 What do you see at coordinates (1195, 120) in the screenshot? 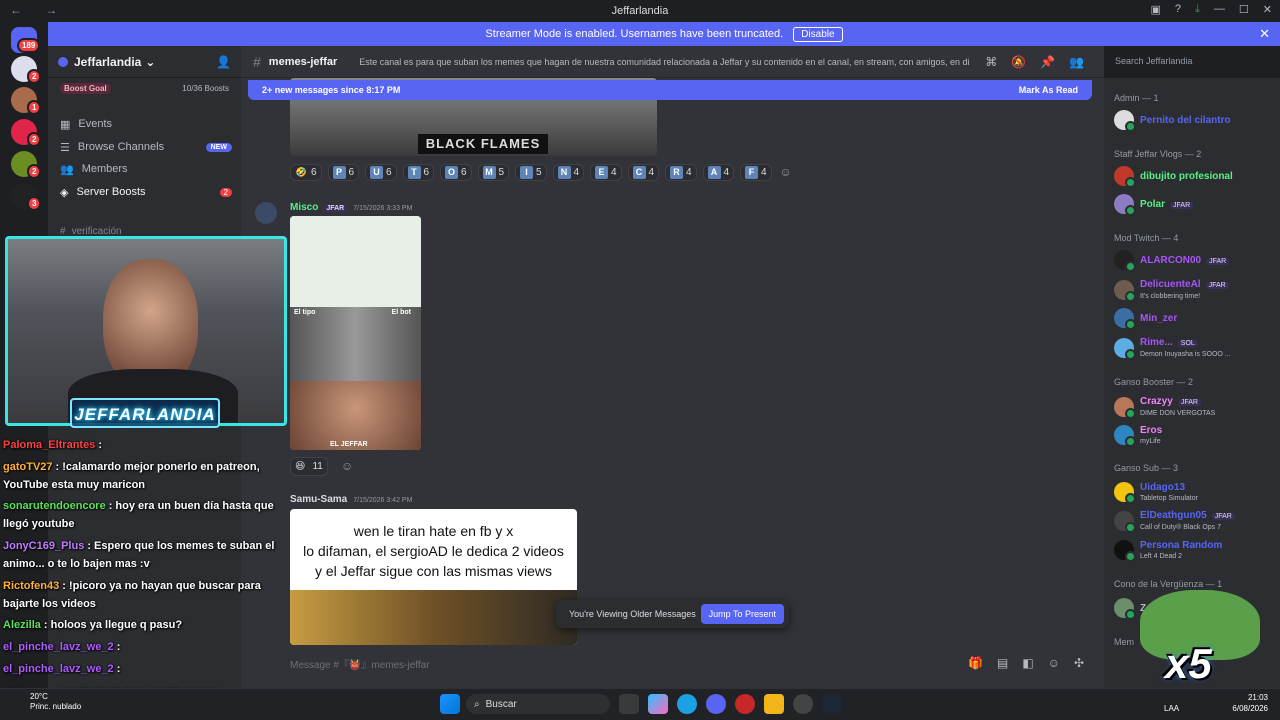
I see `member-item: Pernito del cilantro` at bounding box center [1195, 120].